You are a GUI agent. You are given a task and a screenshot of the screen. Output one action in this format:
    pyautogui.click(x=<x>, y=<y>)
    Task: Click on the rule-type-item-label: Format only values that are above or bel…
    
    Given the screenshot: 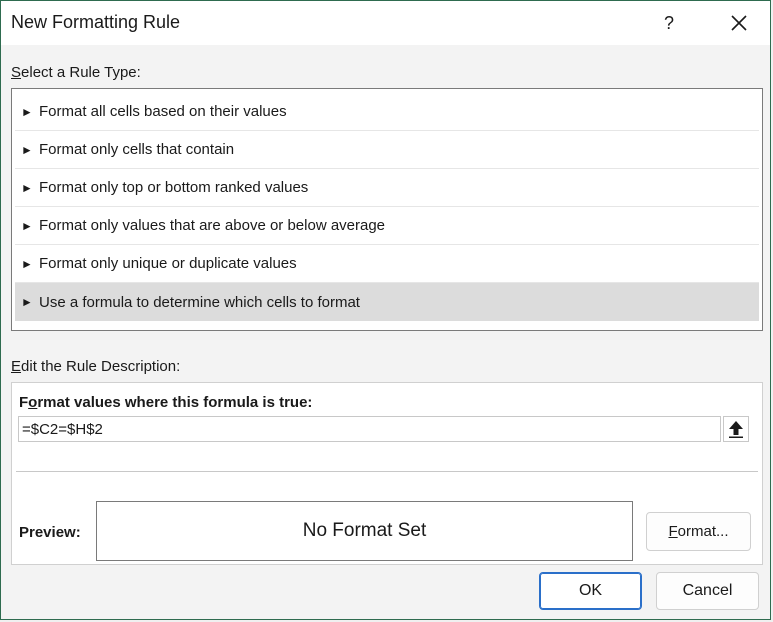 What is the action you would take?
    pyautogui.click(x=212, y=225)
    